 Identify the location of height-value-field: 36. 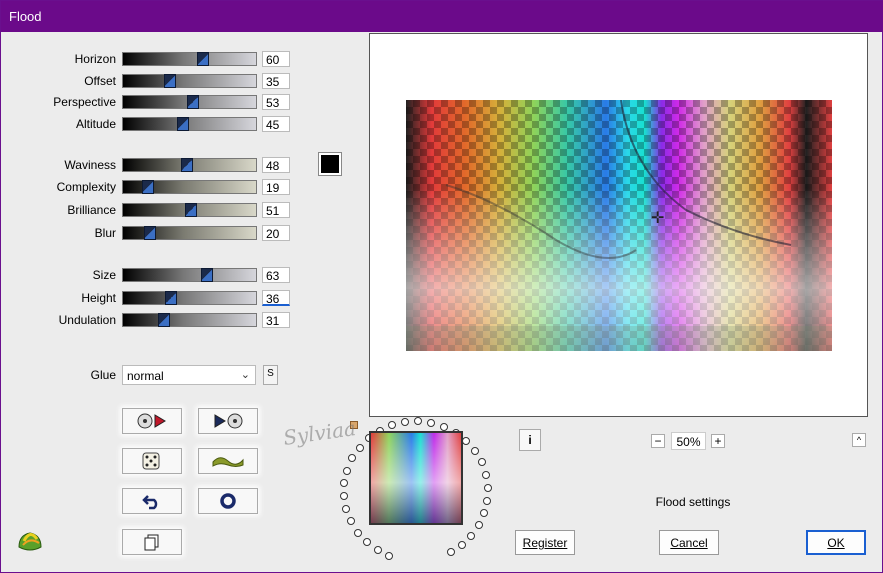
(276, 298).